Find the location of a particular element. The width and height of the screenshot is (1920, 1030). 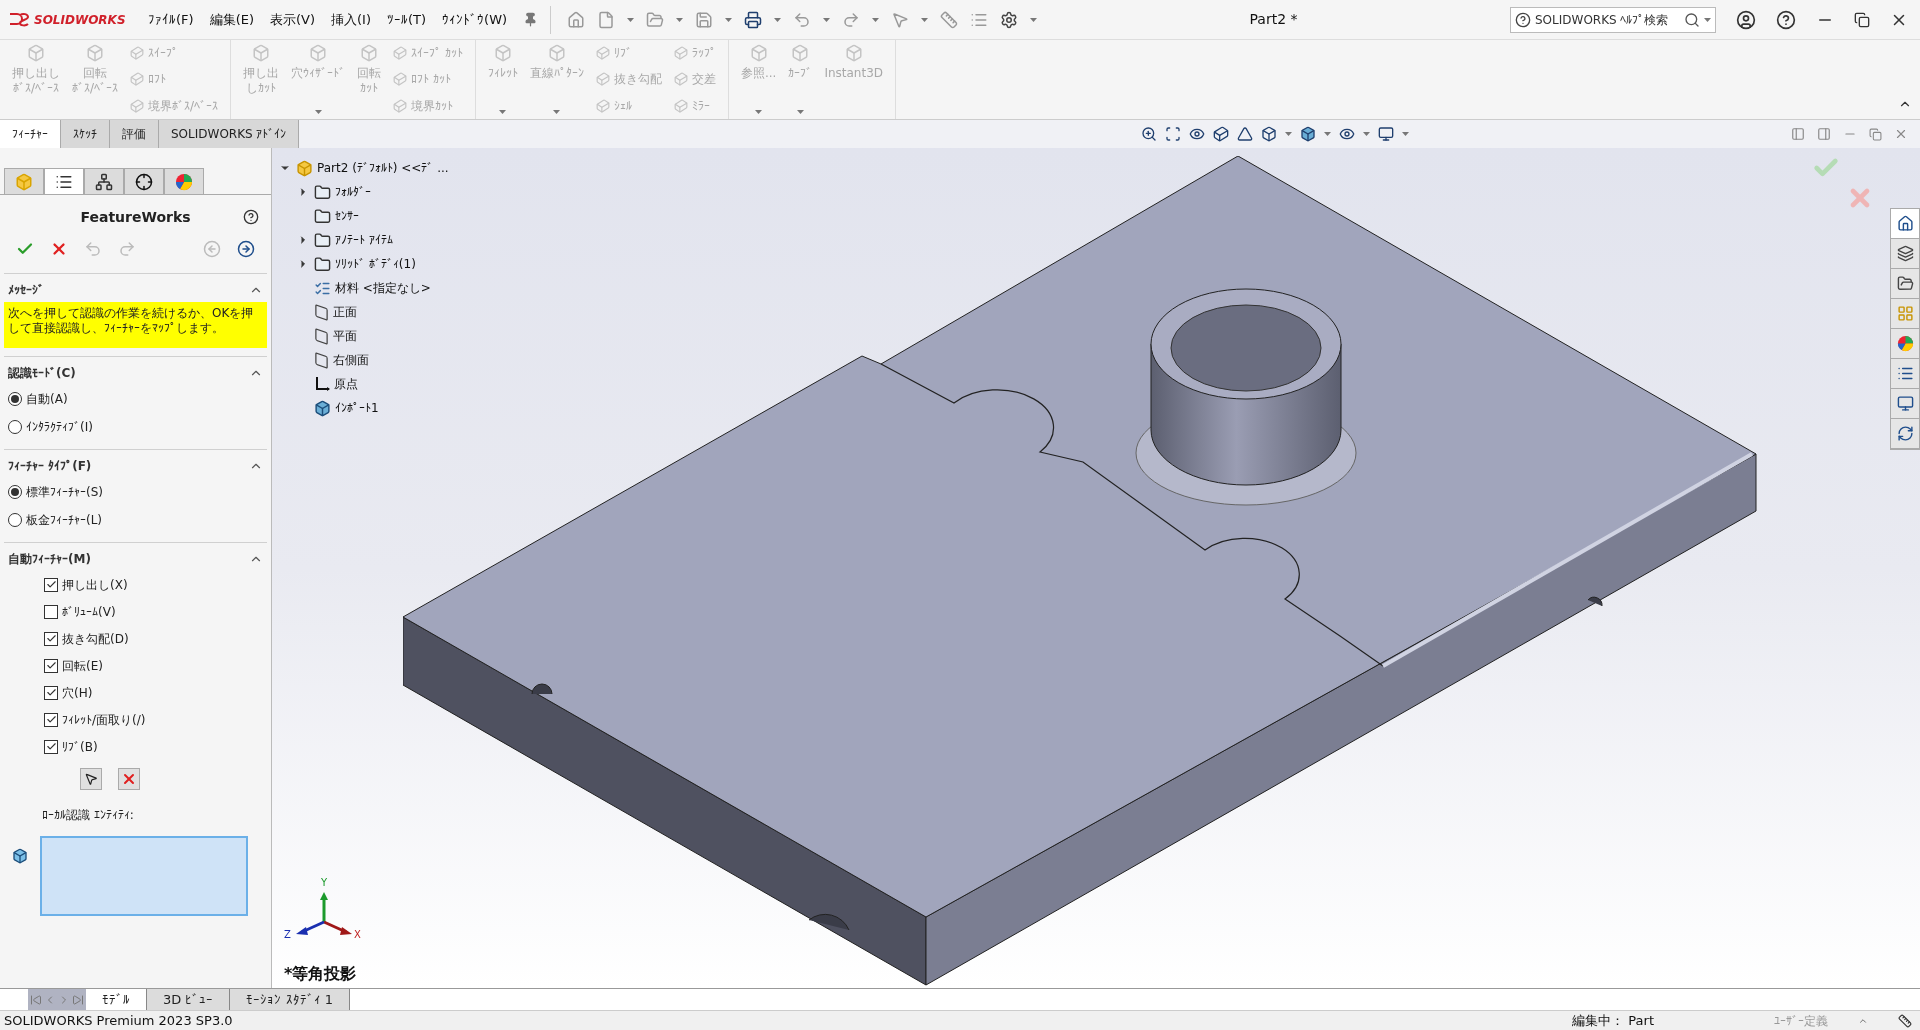

select-icon is located at coordinates (900, 19).